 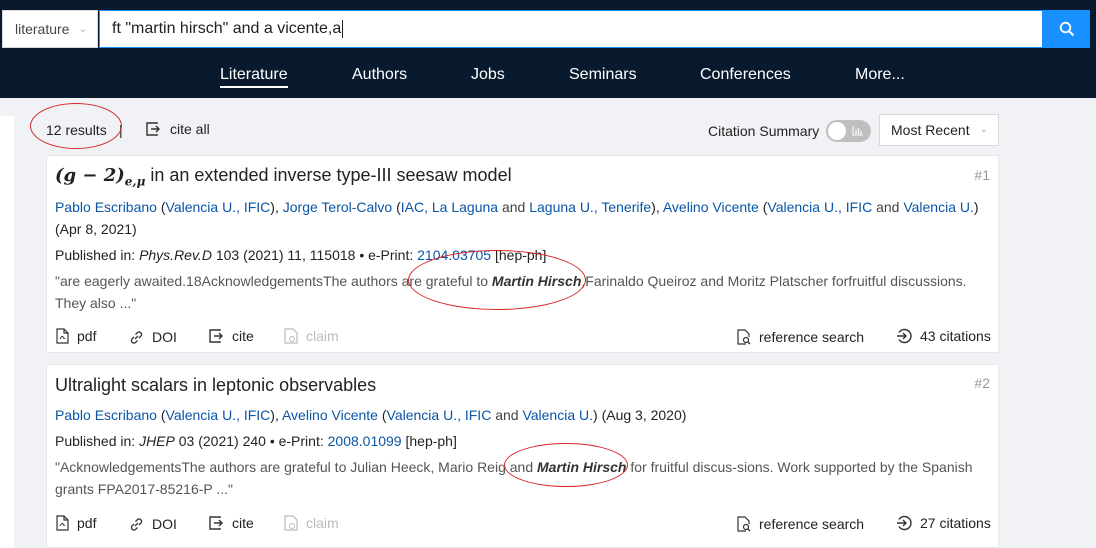 I want to click on citations-count: 43 citations, so click(x=955, y=336).